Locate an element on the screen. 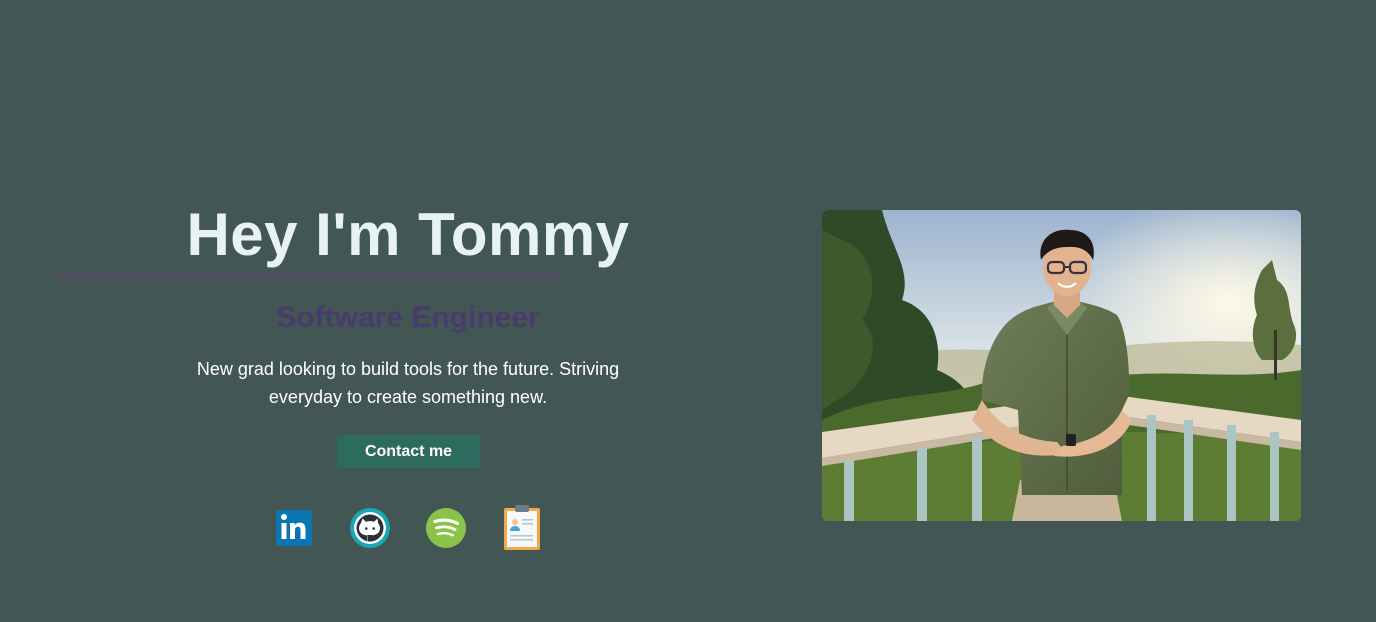  hero-title: Hey I'm Tommy is located at coordinates (408, 234).